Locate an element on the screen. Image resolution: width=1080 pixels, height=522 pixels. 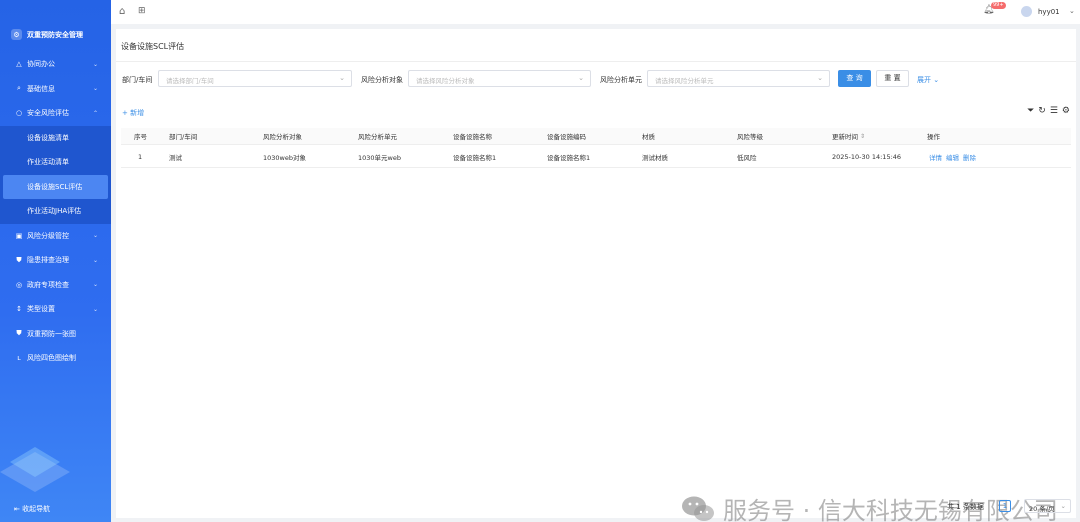
expand-button: 展开 ⌄ is located at coordinates (928, 80).